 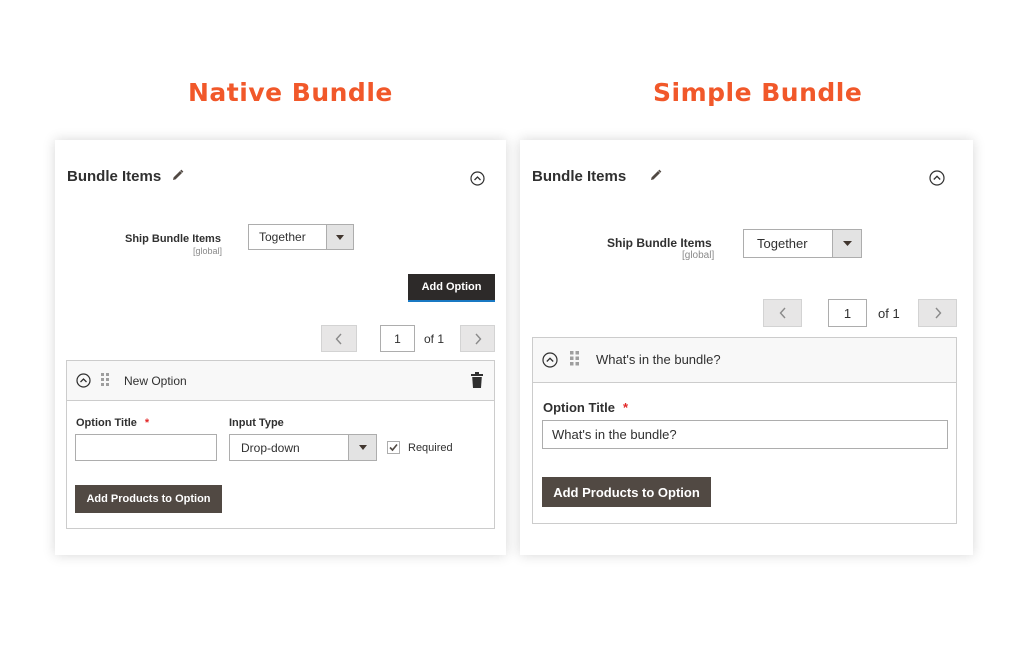 What do you see at coordinates (658, 359) in the screenshot?
I see `option-name-label: What's in the bundle?` at bounding box center [658, 359].